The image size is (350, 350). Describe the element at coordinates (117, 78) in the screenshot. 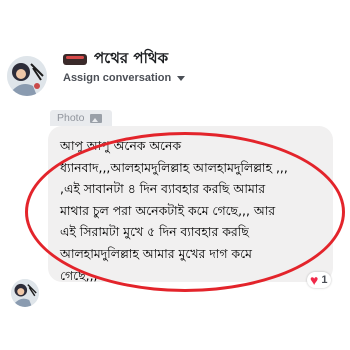

I see `assign-conversation-label: Assign conversation` at that location.